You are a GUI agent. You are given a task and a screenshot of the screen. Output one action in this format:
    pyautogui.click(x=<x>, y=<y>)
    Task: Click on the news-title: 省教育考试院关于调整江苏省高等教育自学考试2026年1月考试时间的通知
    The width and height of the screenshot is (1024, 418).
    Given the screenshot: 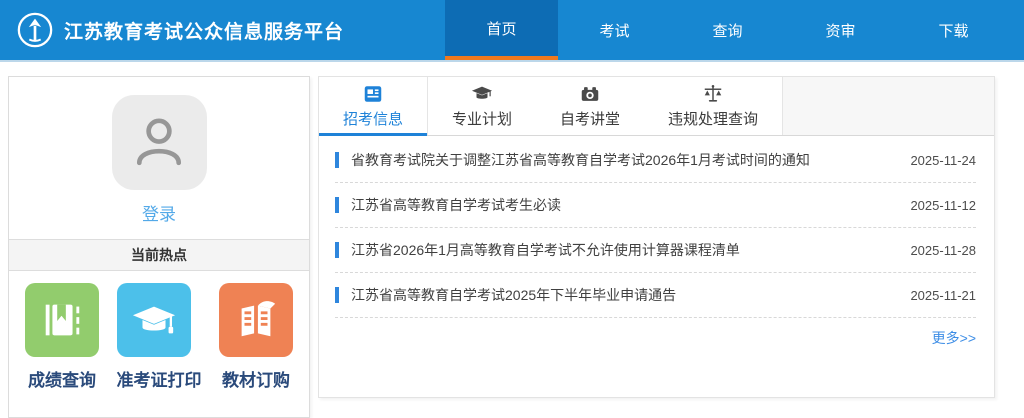 What is the action you would take?
    pyautogui.click(x=622, y=160)
    